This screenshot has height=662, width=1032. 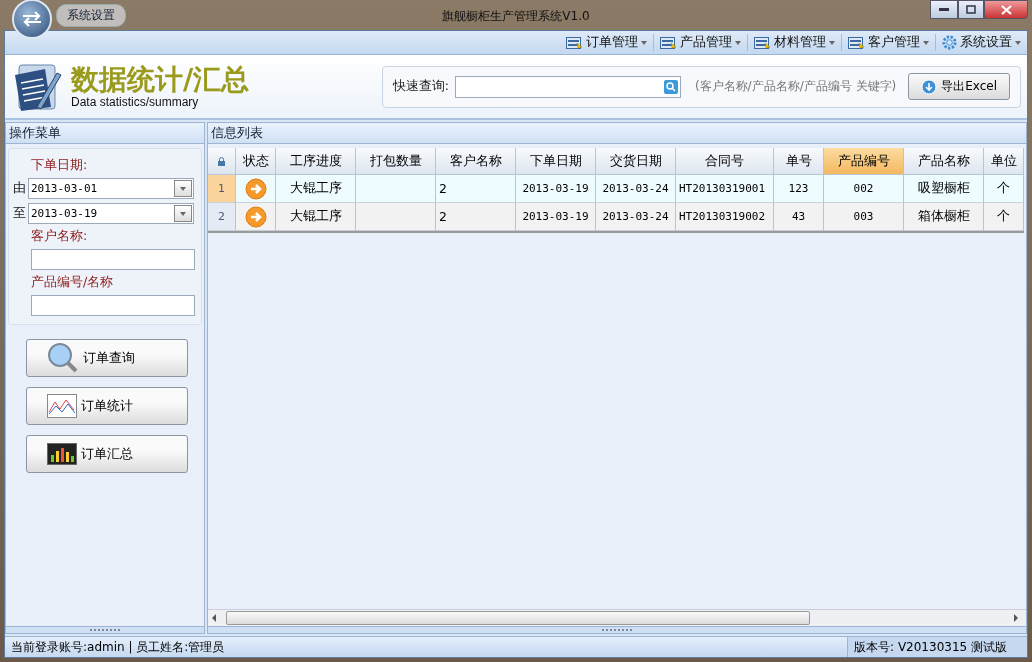 I want to click on panel-title: 操作菜单, so click(x=105, y=133).